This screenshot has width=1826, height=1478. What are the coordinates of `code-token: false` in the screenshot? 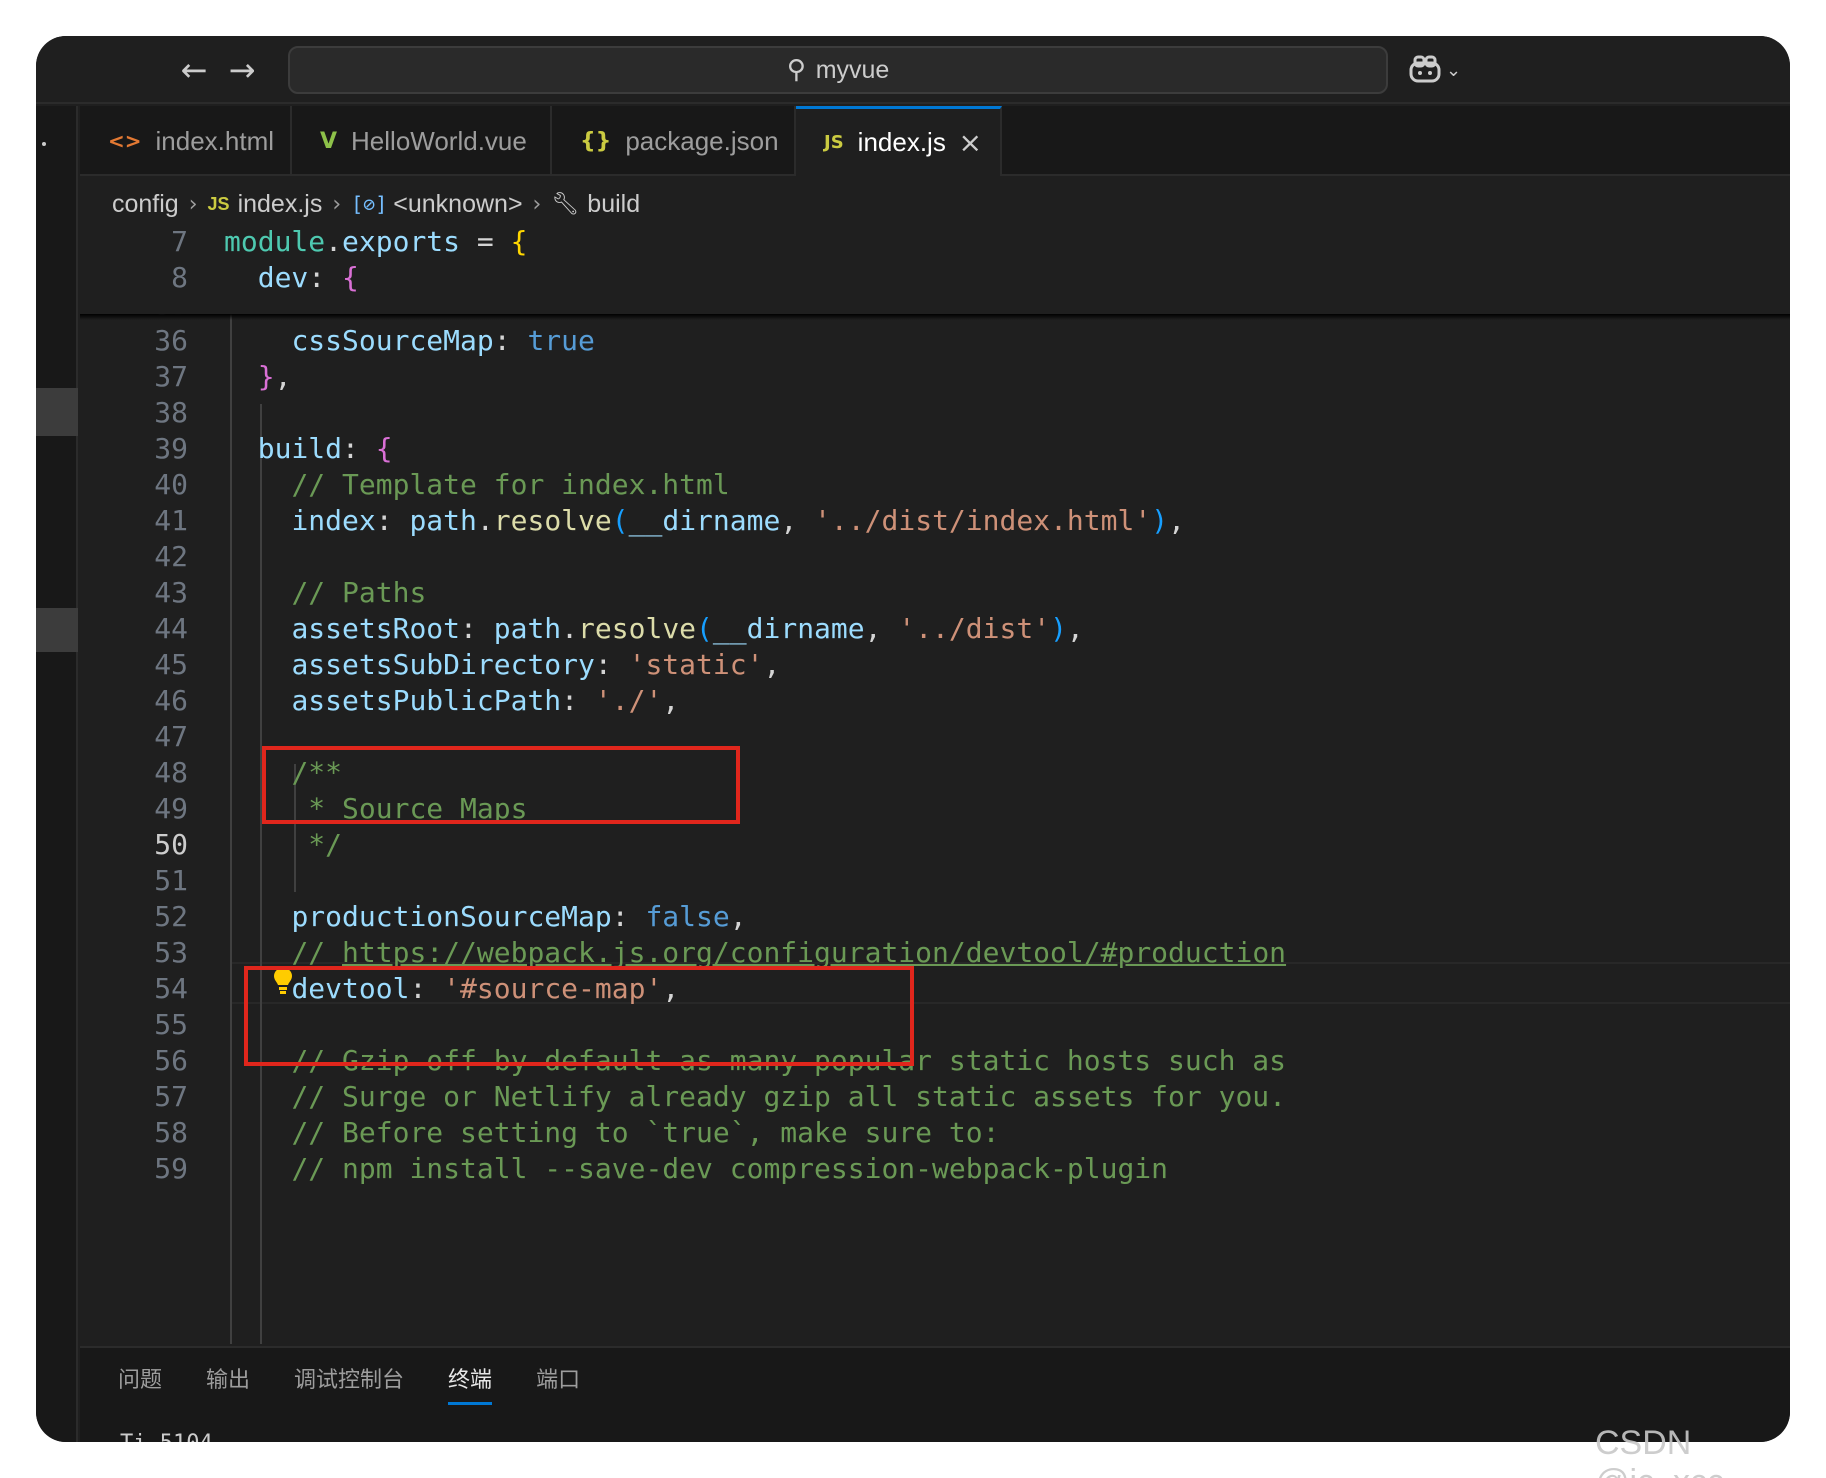 It's located at (687, 916).